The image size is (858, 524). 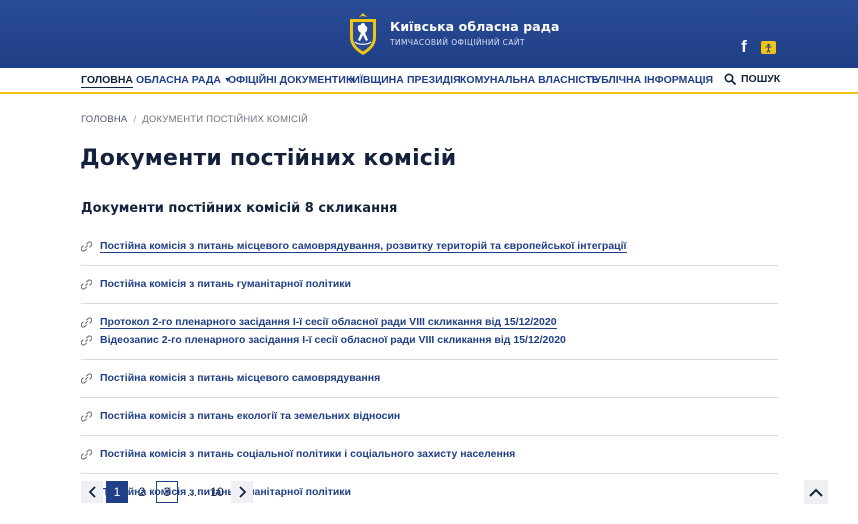 I want to click on page-button-3: 3, so click(x=167, y=492).